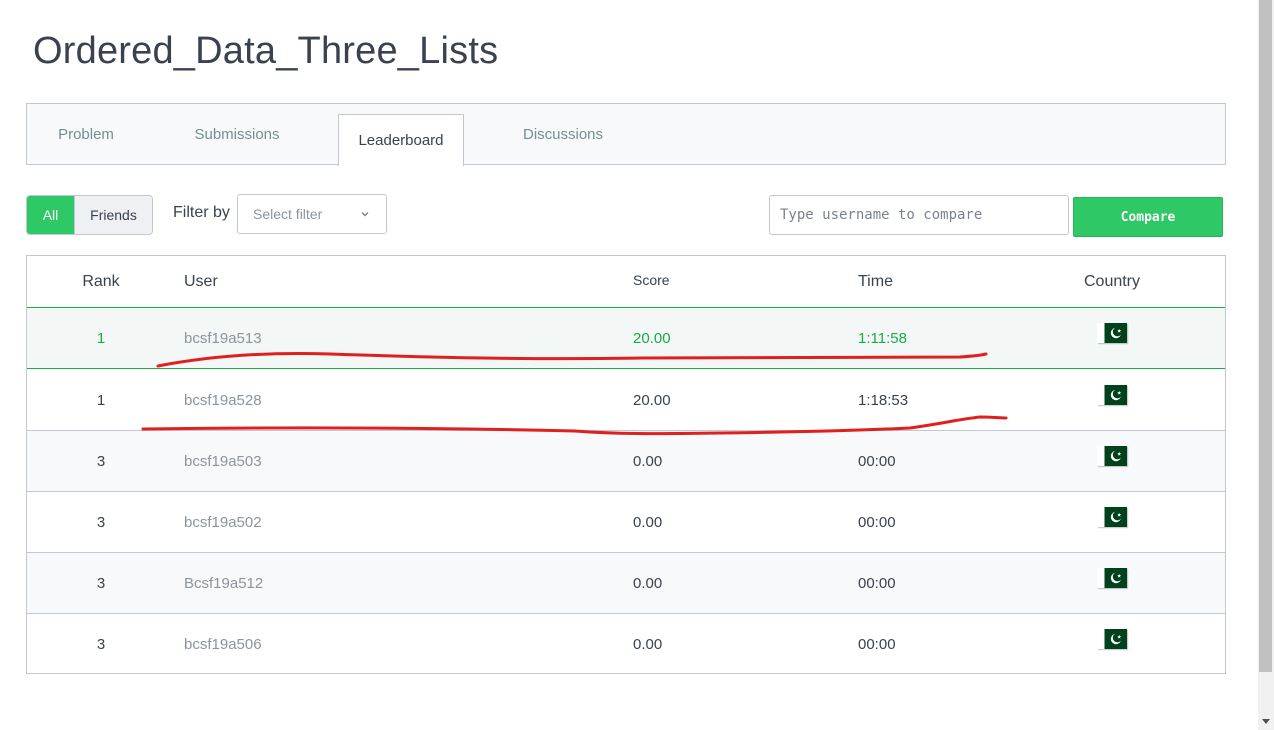  What do you see at coordinates (334, 338) in the screenshot?
I see `username-link: bcsf19a513` at bounding box center [334, 338].